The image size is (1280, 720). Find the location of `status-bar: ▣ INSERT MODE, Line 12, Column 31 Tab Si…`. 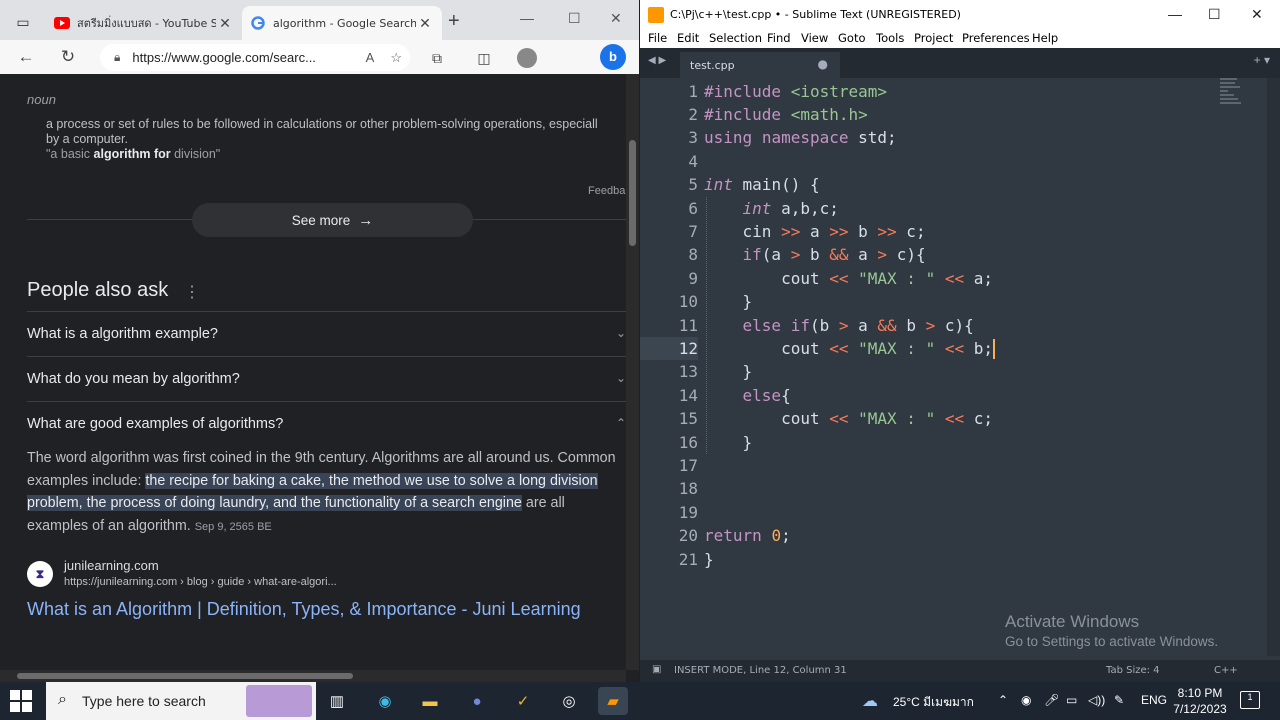

status-bar: ▣ INSERT MODE, Line 12, Column 31 Tab Si… is located at coordinates (960, 671).